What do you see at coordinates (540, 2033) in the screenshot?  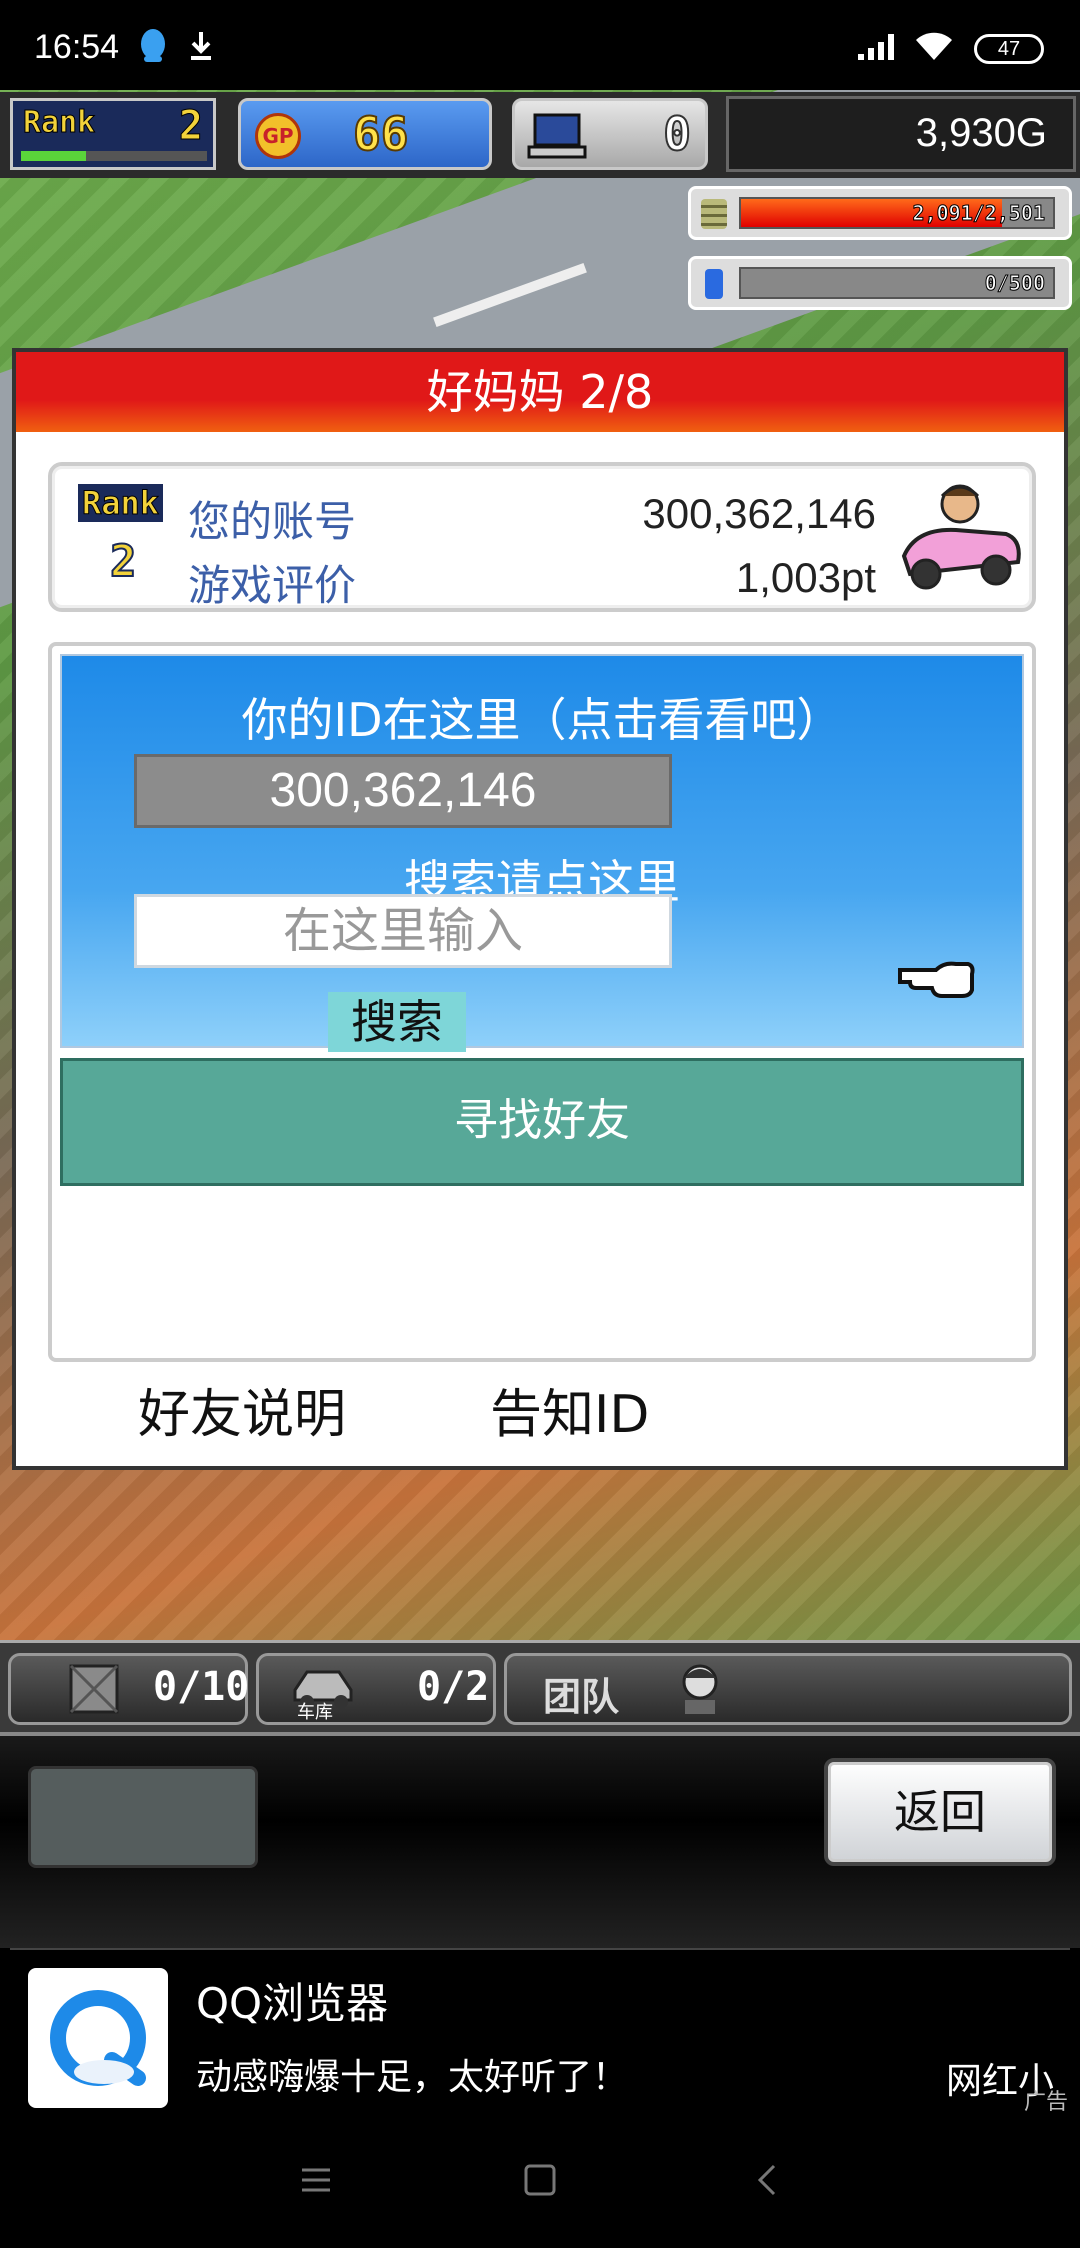 I see `ad-banner: QQ浏览器 动感嗨爆十足，太好听了！ 网红小 广告` at bounding box center [540, 2033].